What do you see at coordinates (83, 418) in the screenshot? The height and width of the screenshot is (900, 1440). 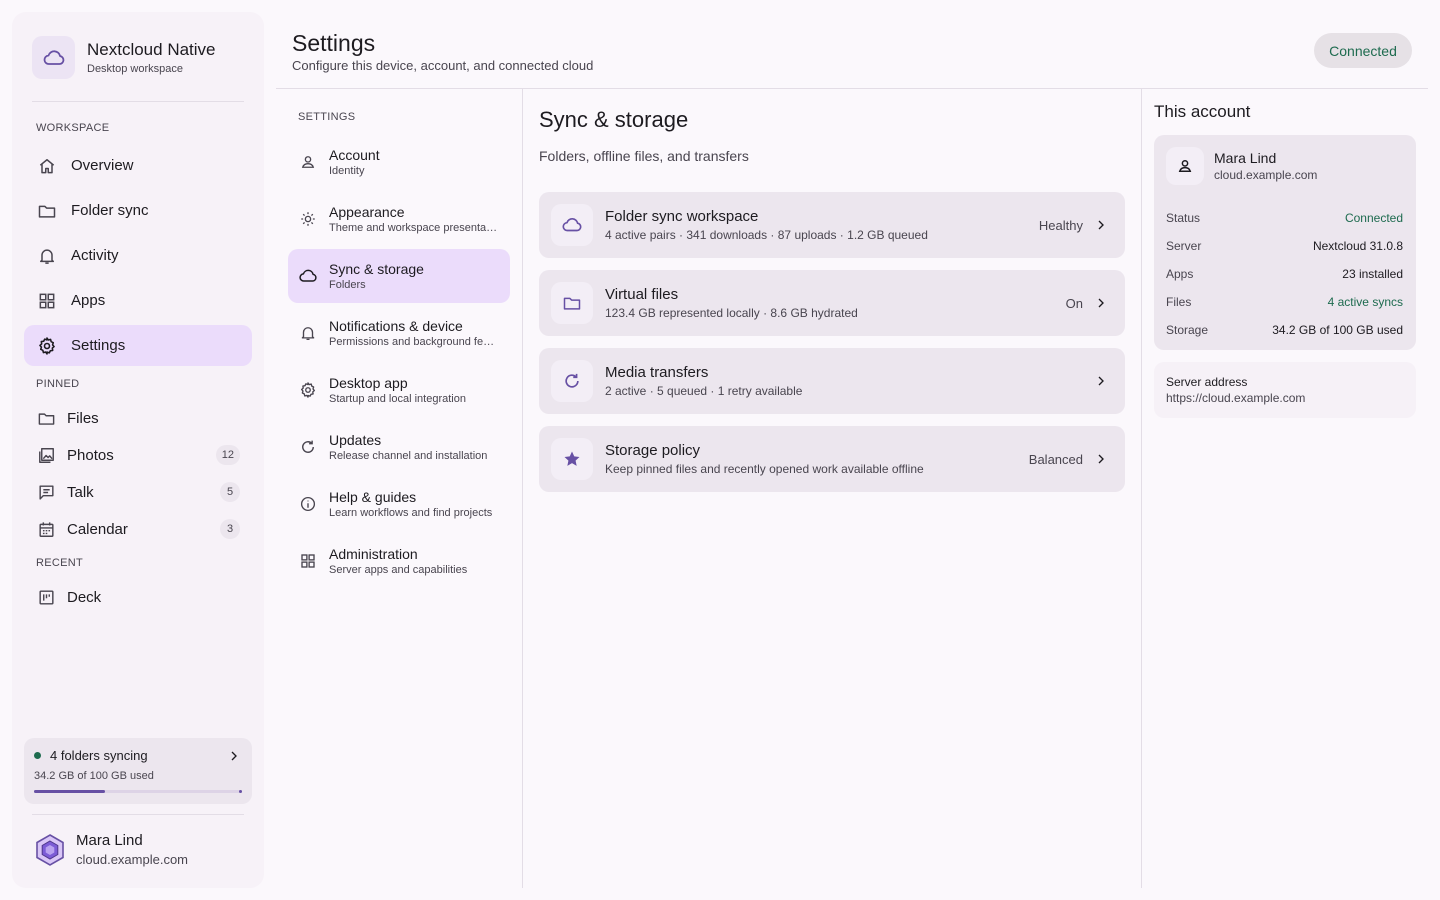 I see `pinned-item-label: Files` at bounding box center [83, 418].